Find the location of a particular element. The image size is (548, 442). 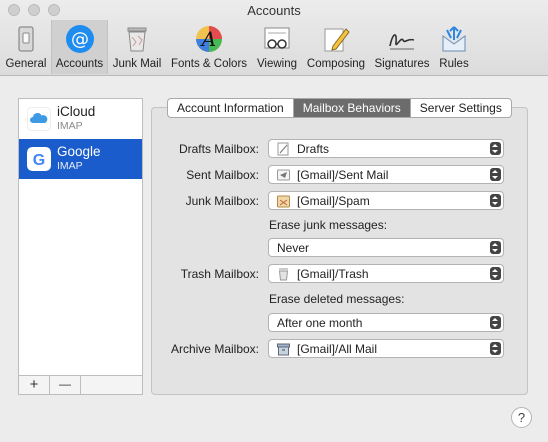

toolbar-general: General is located at coordinates (26, 47).